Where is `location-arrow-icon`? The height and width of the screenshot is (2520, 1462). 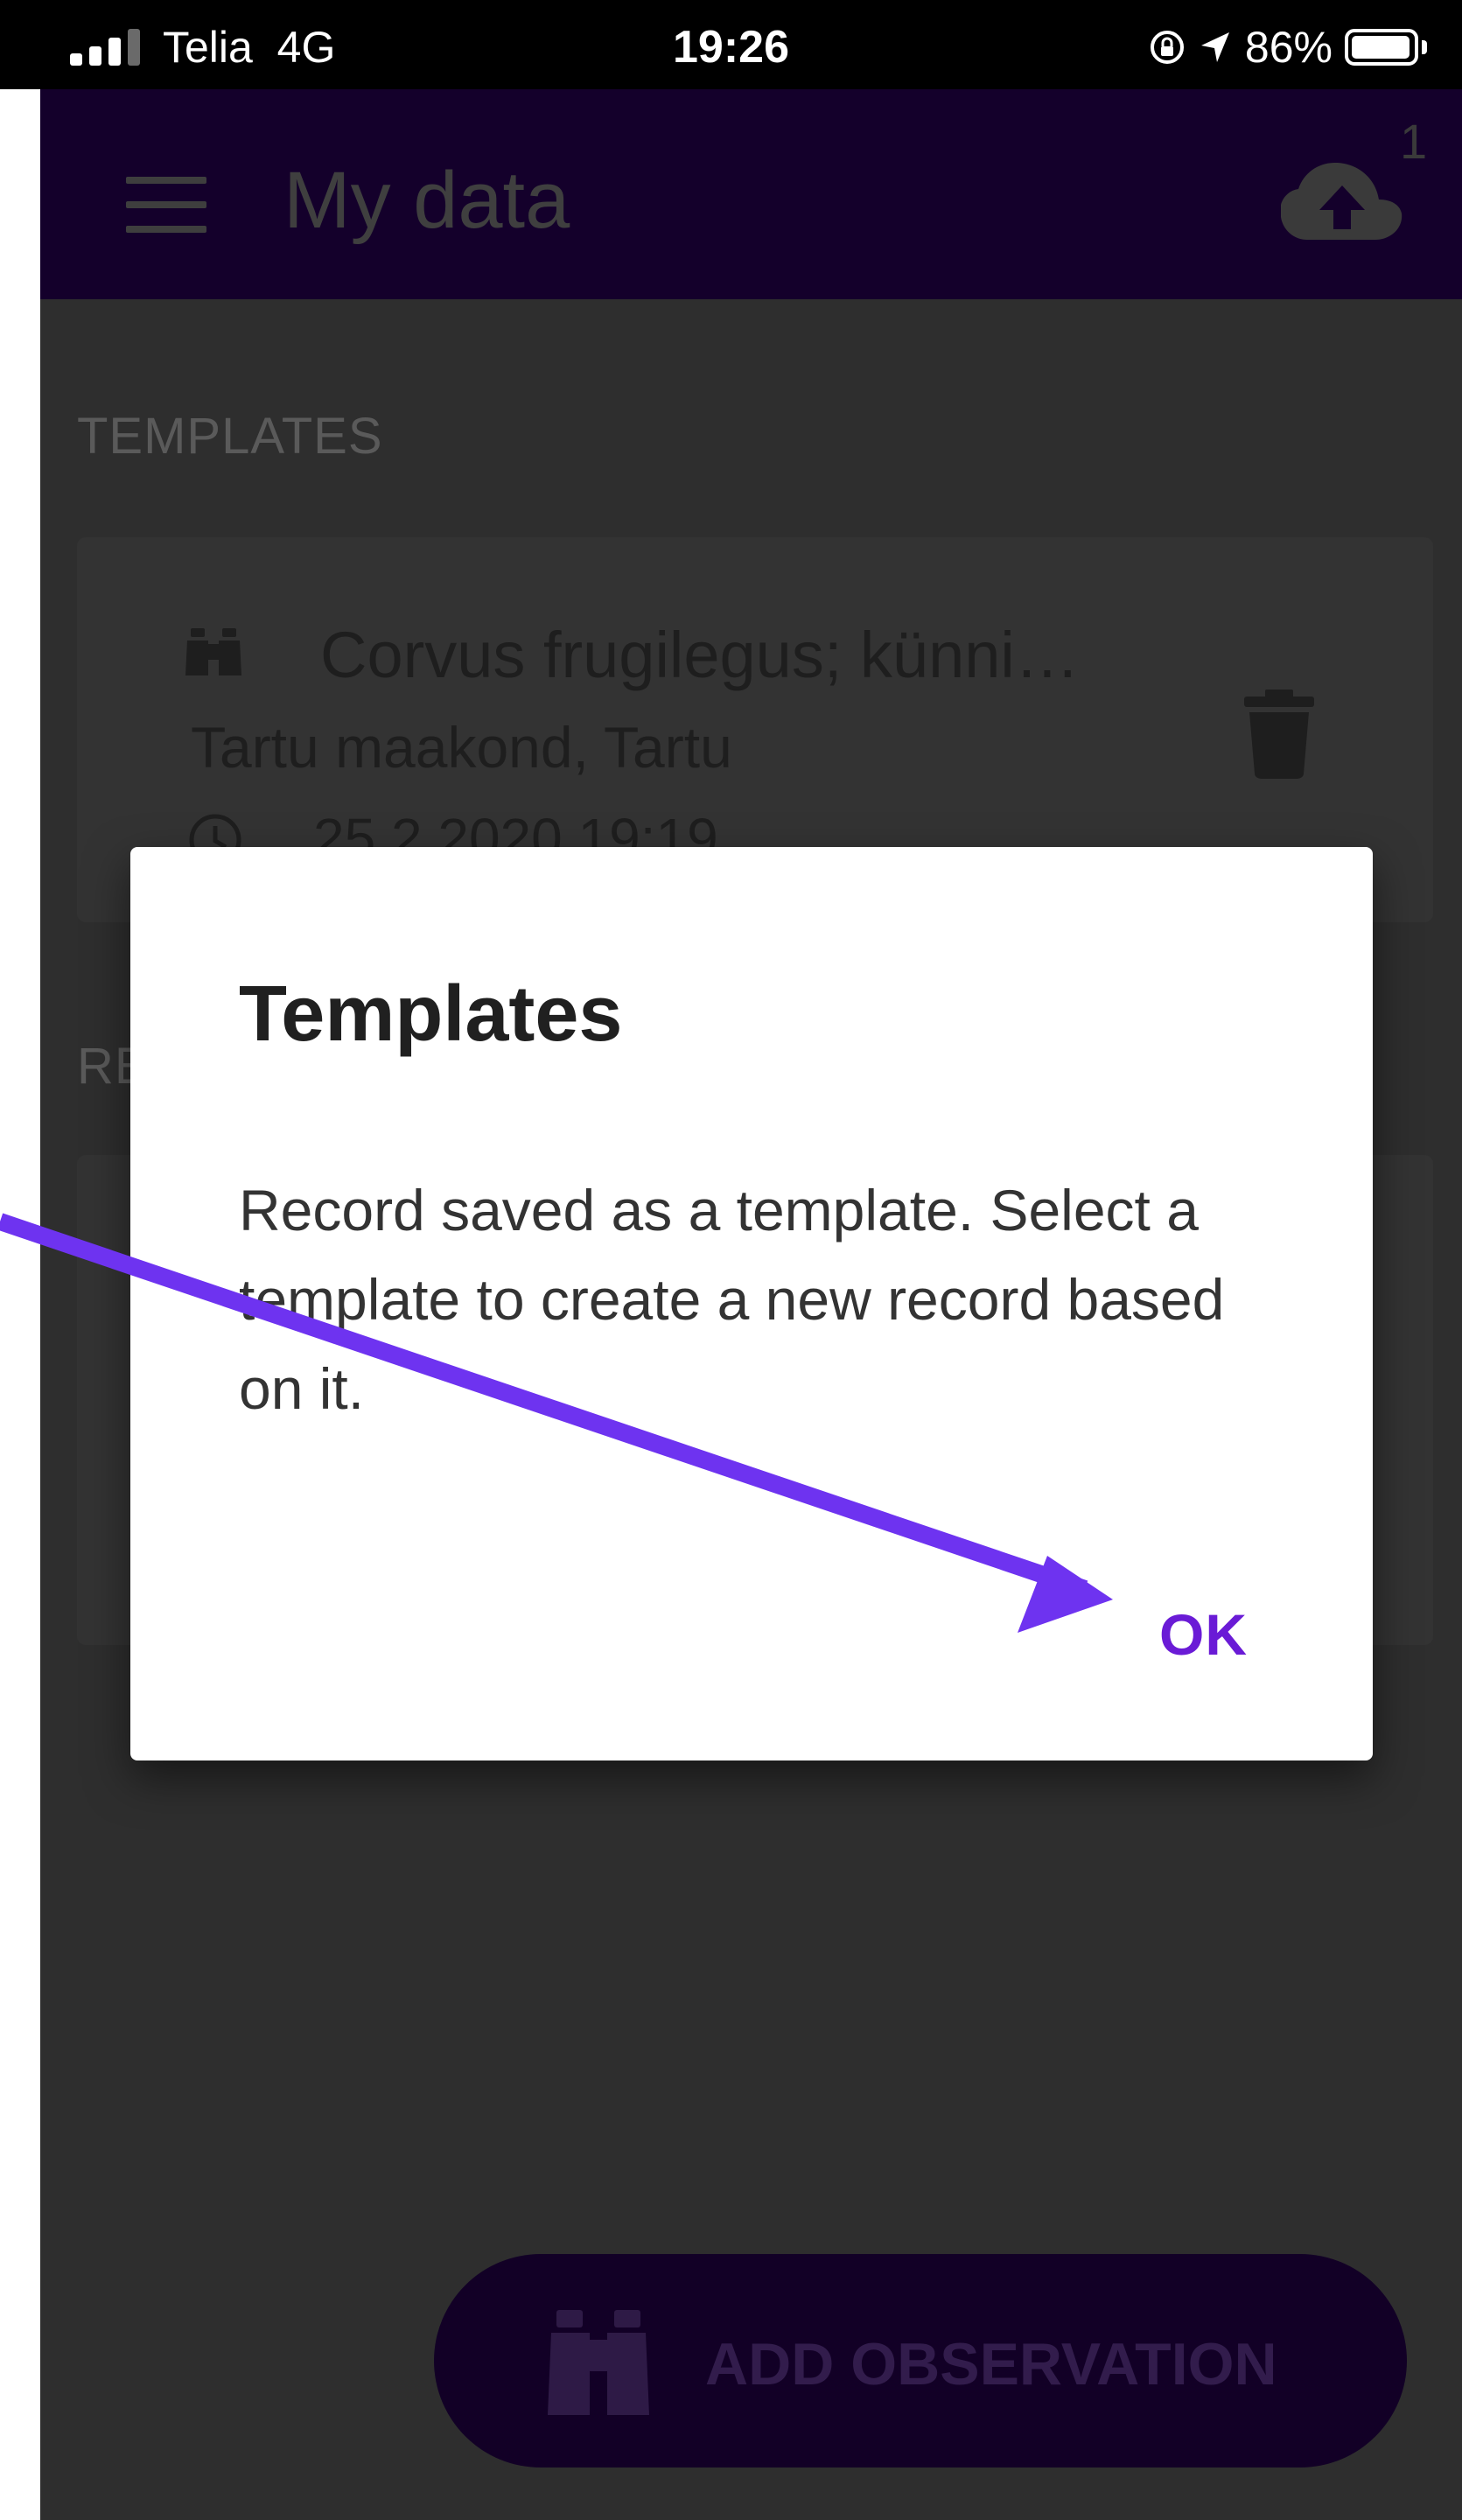 location-arrow-icon is located at coordinates (1214, 47).